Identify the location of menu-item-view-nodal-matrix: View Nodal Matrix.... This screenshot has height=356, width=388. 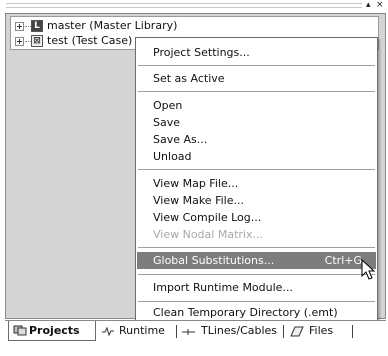
(208, 234).